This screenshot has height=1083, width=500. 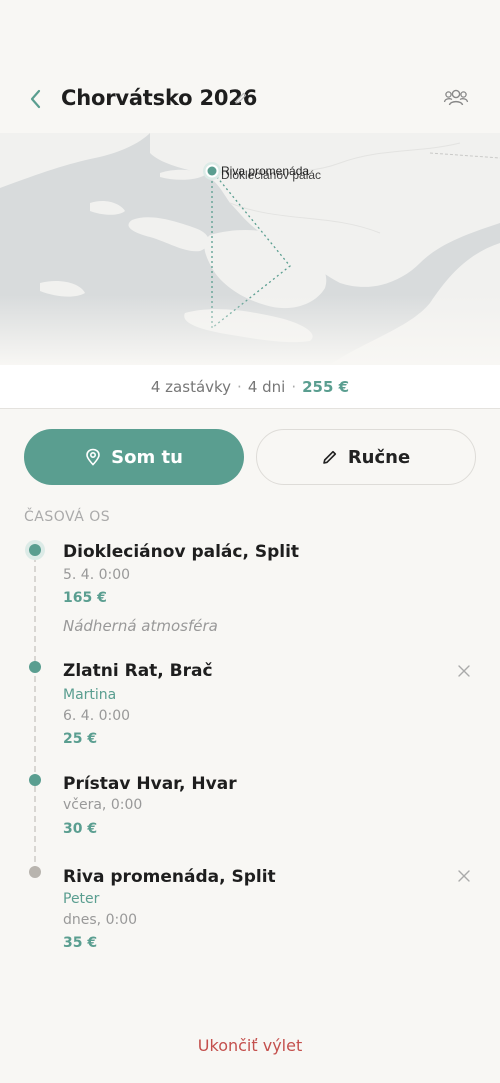 What do you see at coordinates (80, 943) in the screenshot?
I see `stop-price: 35 €` at bounding box center [80, 943].